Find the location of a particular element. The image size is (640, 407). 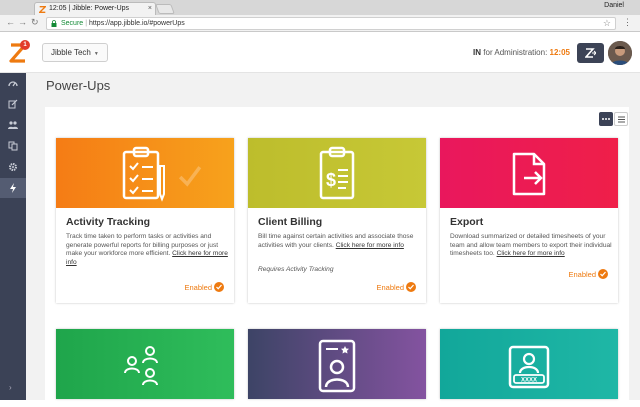

expand-sidebar-icon: › is located at coordinates (10, 387).